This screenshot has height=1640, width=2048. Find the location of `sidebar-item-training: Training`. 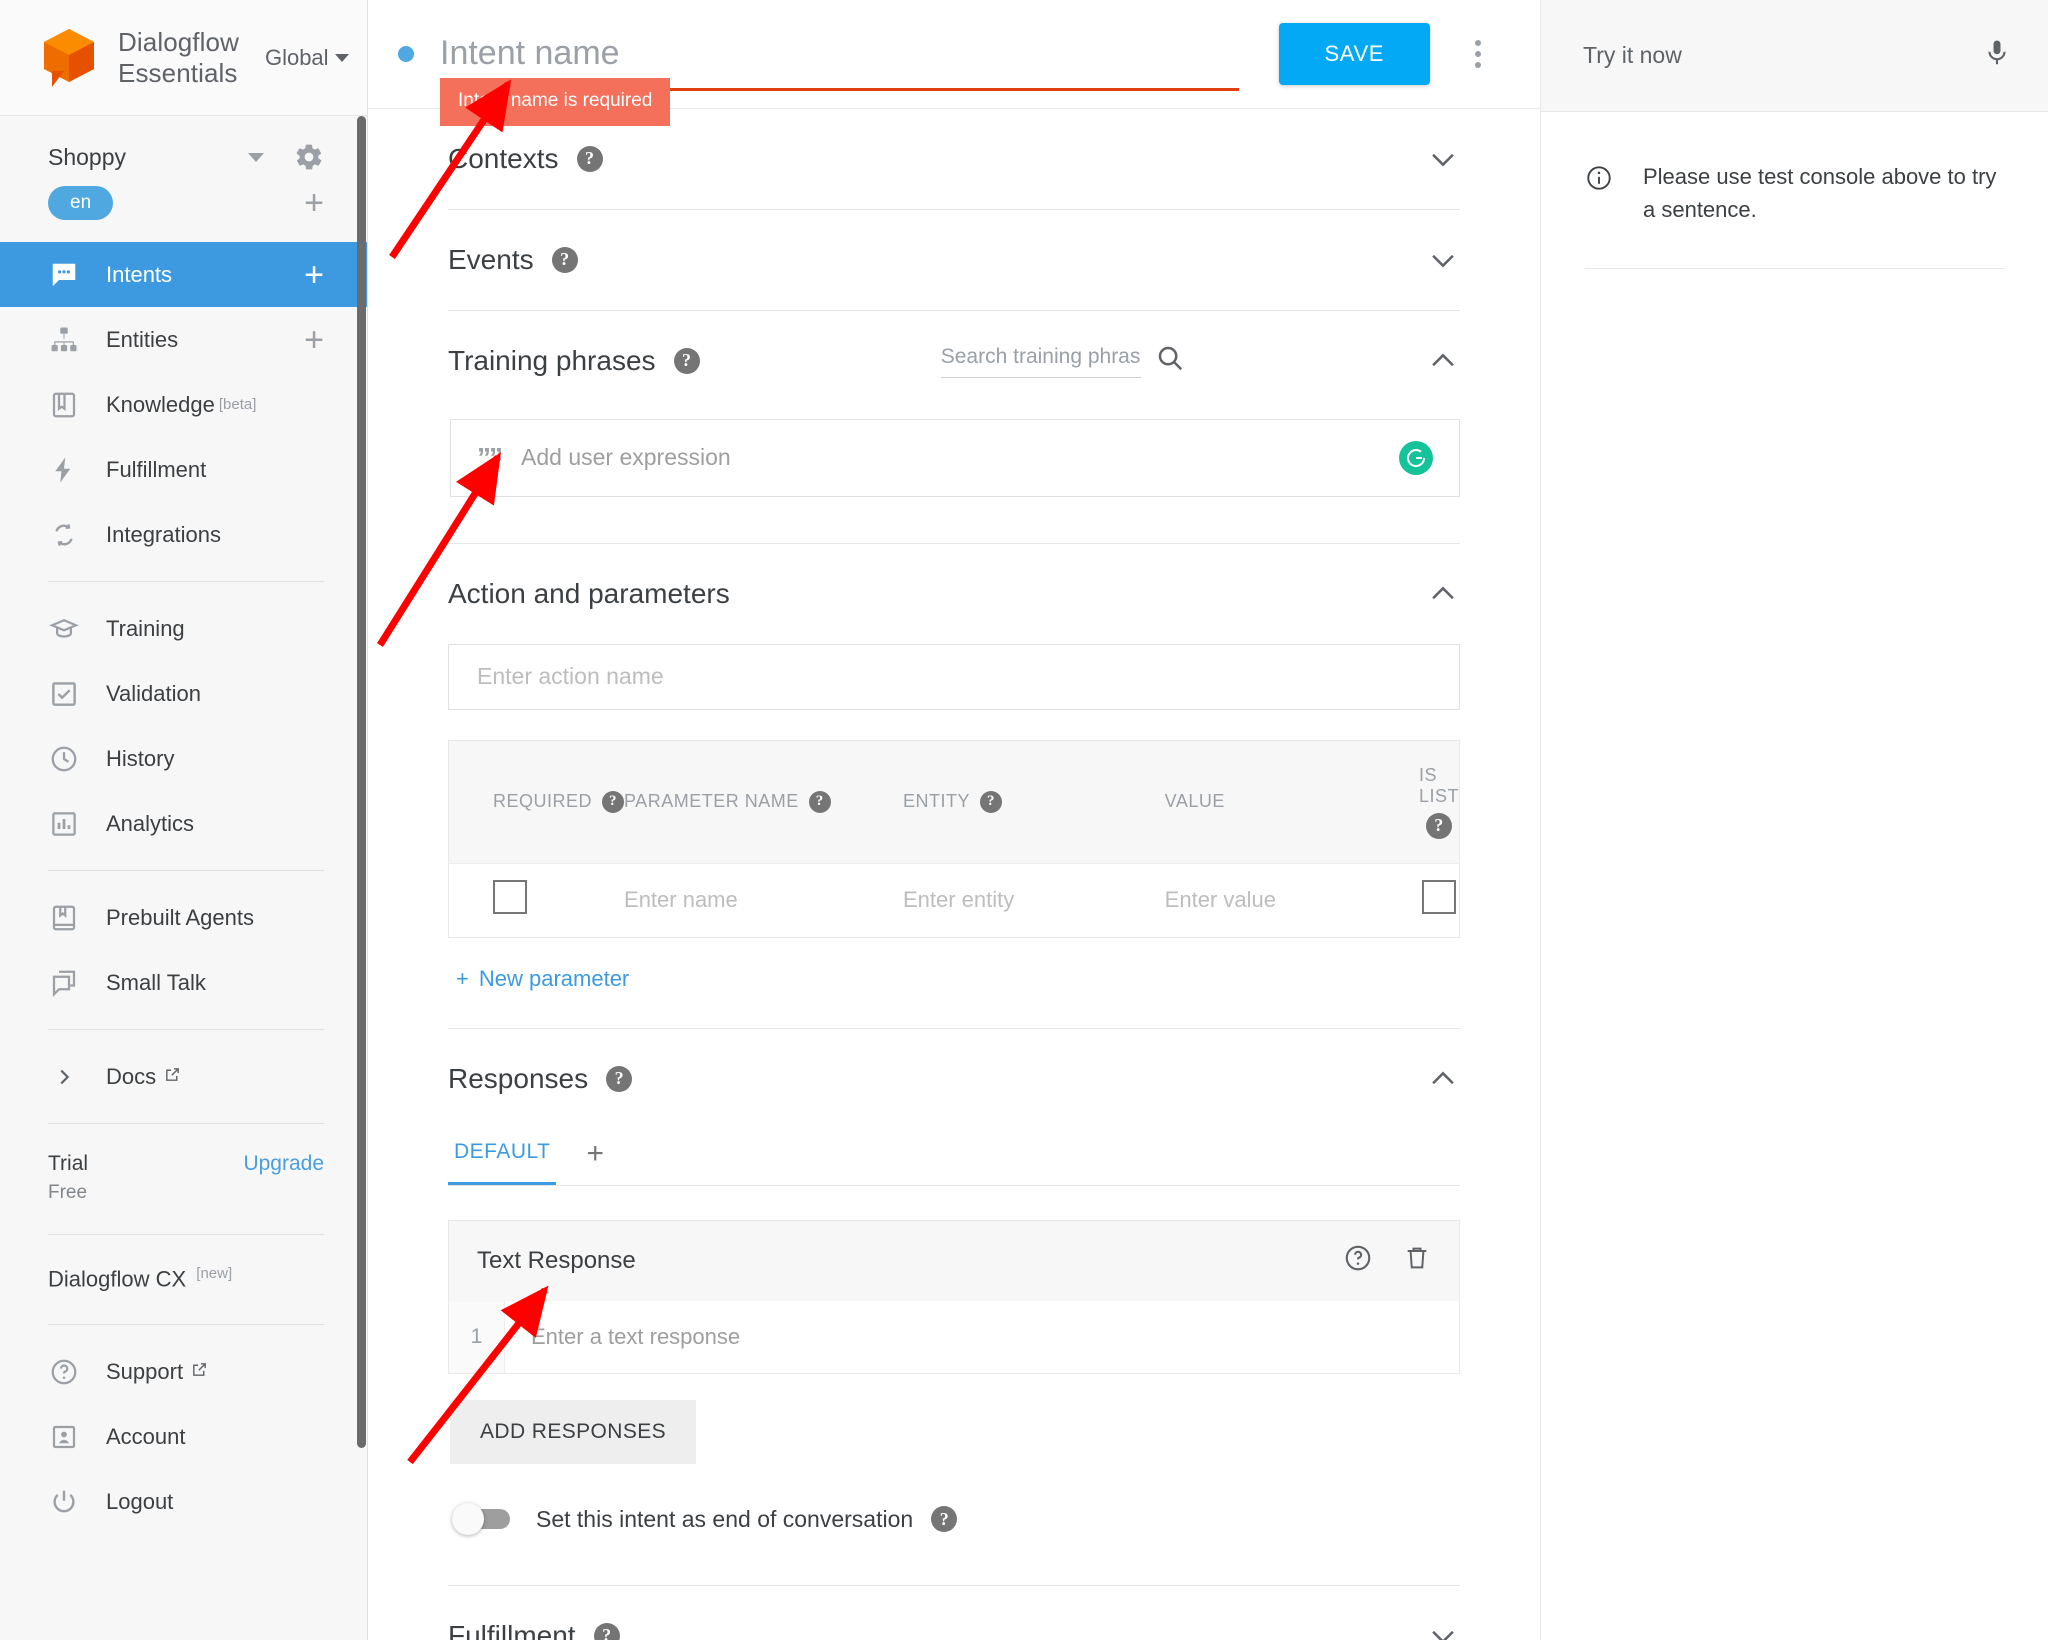

sidebar-item-training: Training is located at coordinates (184, 628).